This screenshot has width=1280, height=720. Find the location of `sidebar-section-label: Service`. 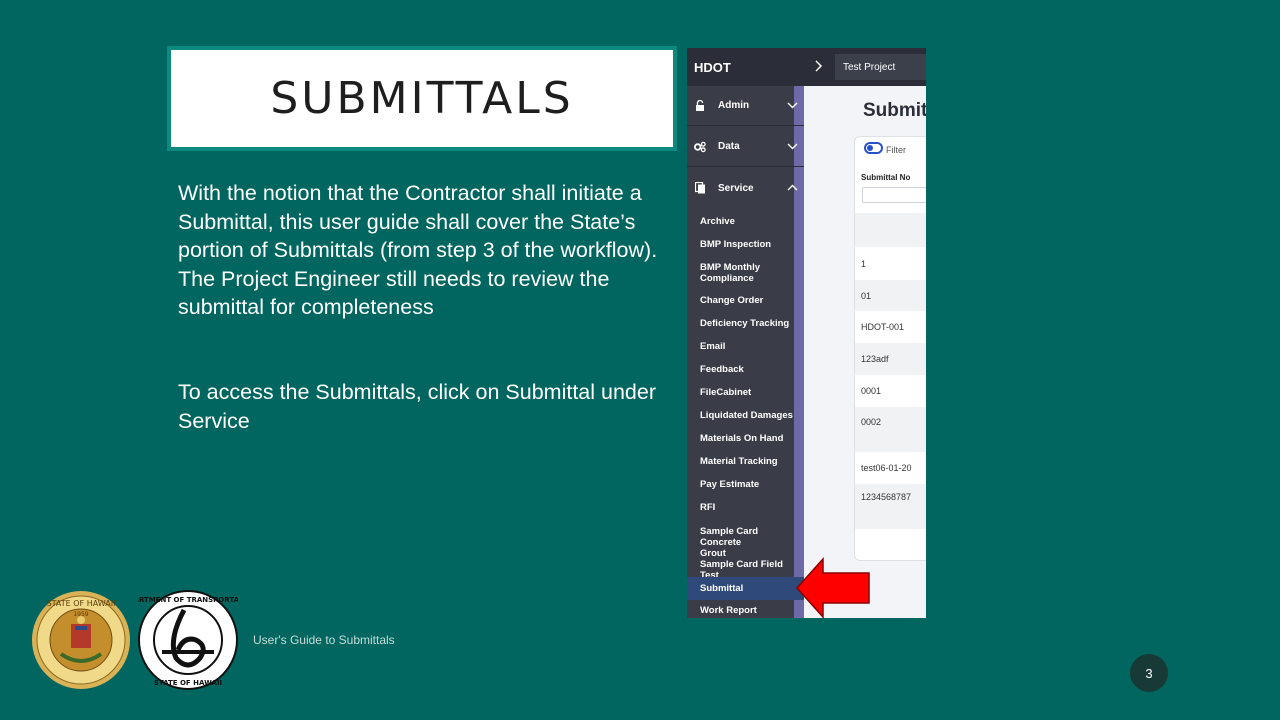

sidebar-section-label: Service is located at coordinates (736, 188).